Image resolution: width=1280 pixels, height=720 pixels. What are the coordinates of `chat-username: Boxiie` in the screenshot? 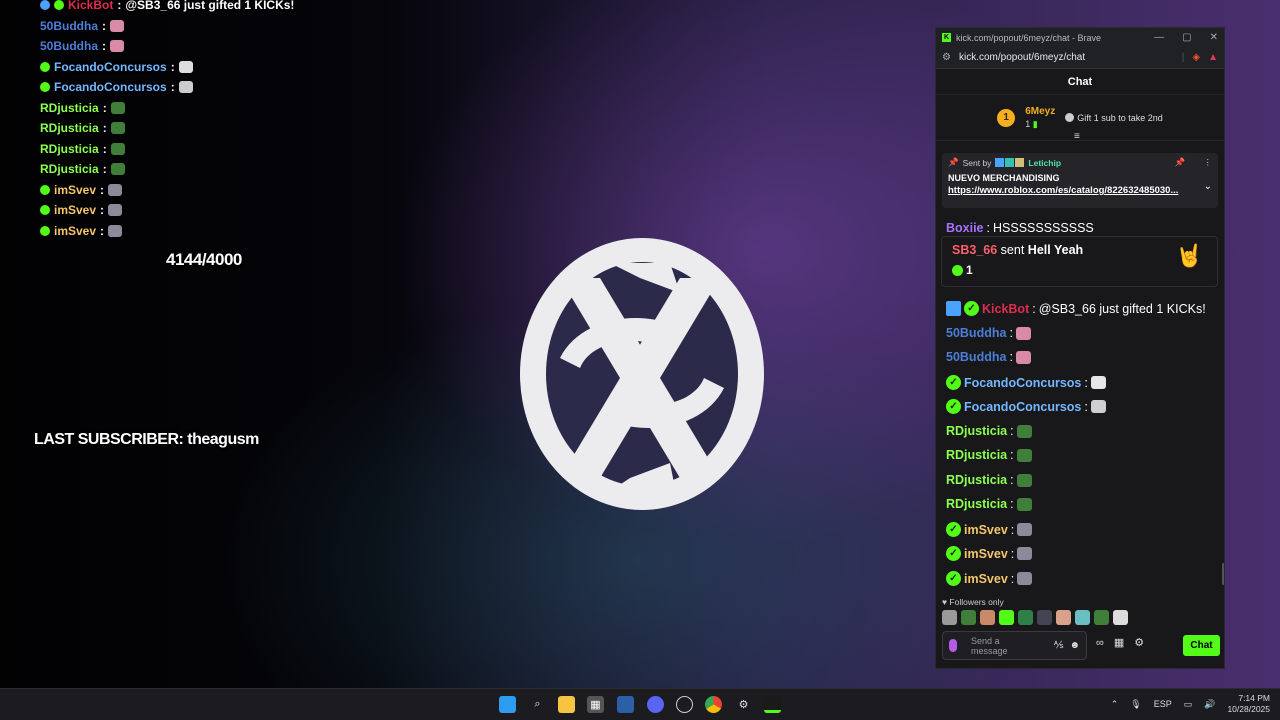 It's located at (965, 228).